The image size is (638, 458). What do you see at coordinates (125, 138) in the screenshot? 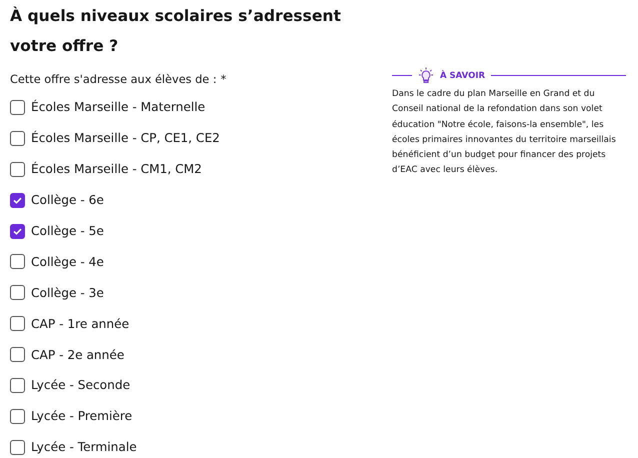
I see `option-label: Écoles Marseille - CP, CE1, CE2` at bounding box center [125, 138].